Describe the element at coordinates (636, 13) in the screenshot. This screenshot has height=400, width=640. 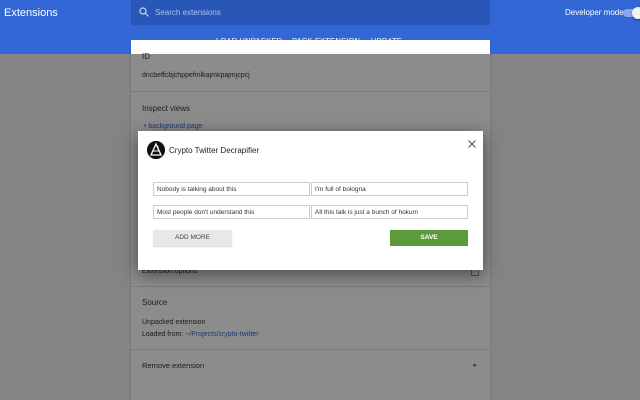
I see `toggle-knob` at that location.